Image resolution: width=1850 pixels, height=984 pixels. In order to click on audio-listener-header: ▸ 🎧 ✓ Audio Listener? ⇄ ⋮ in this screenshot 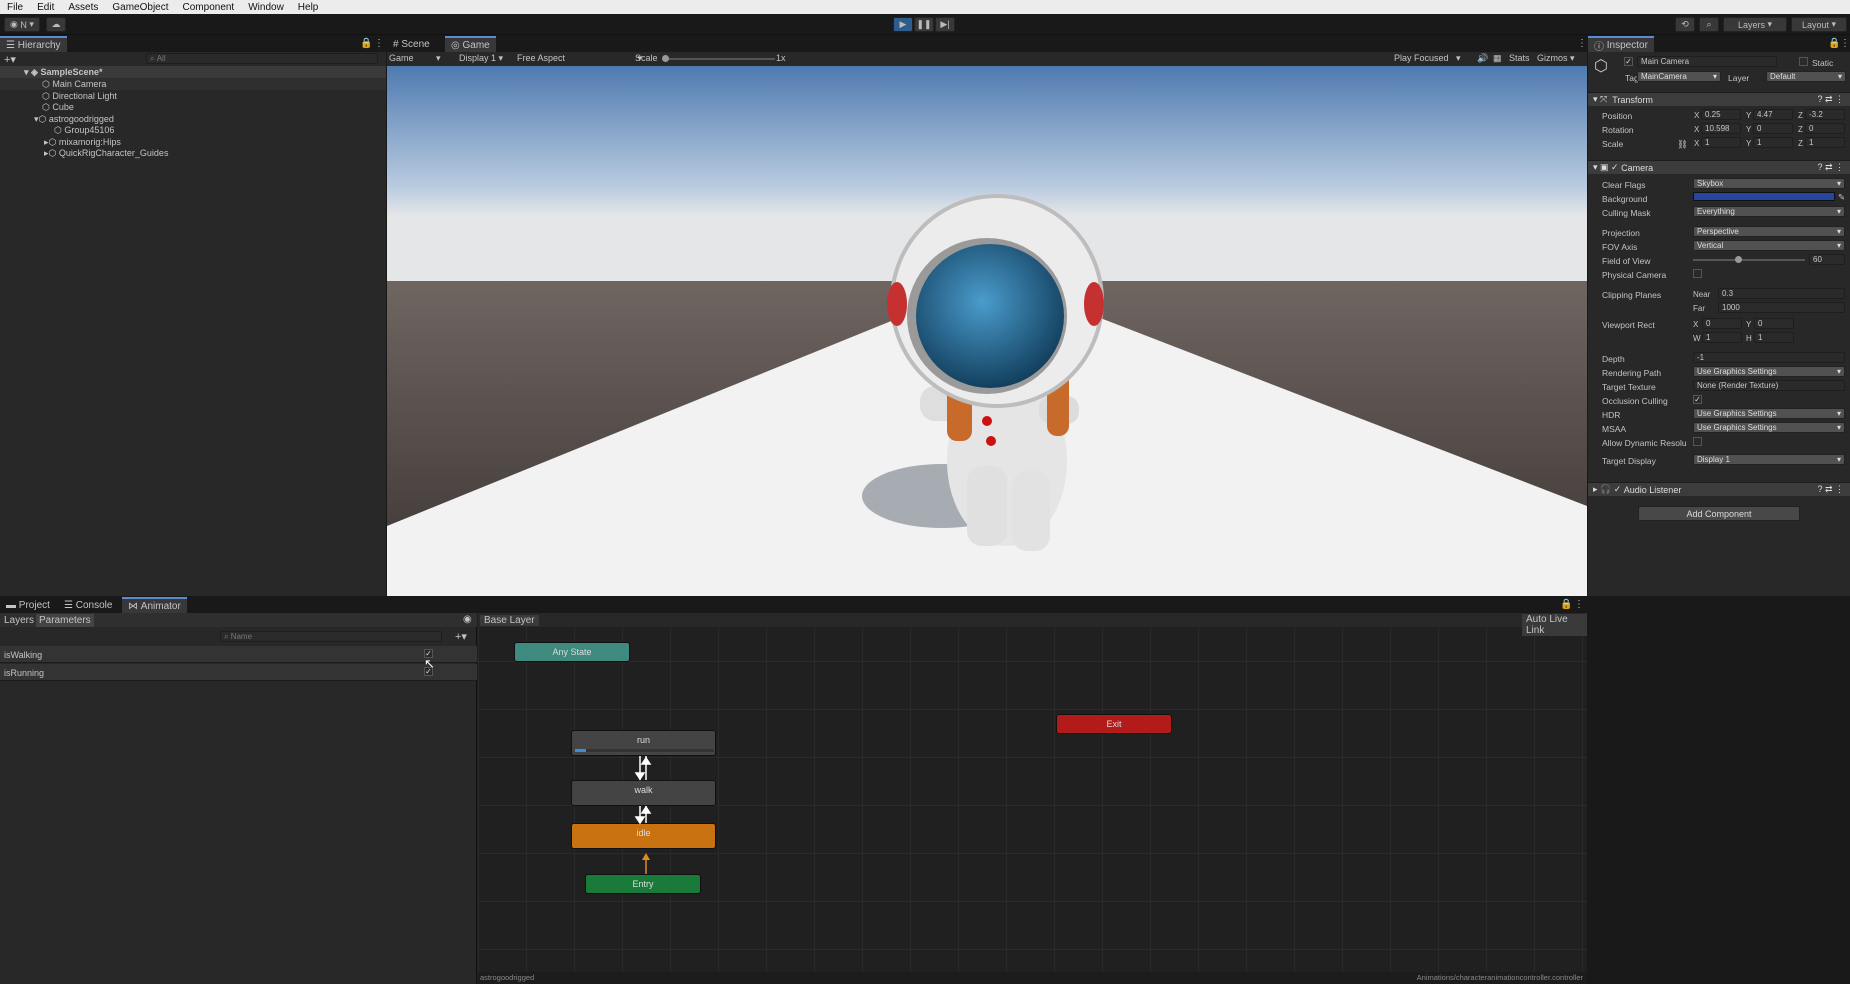, I will do `click(1719, 489)`.